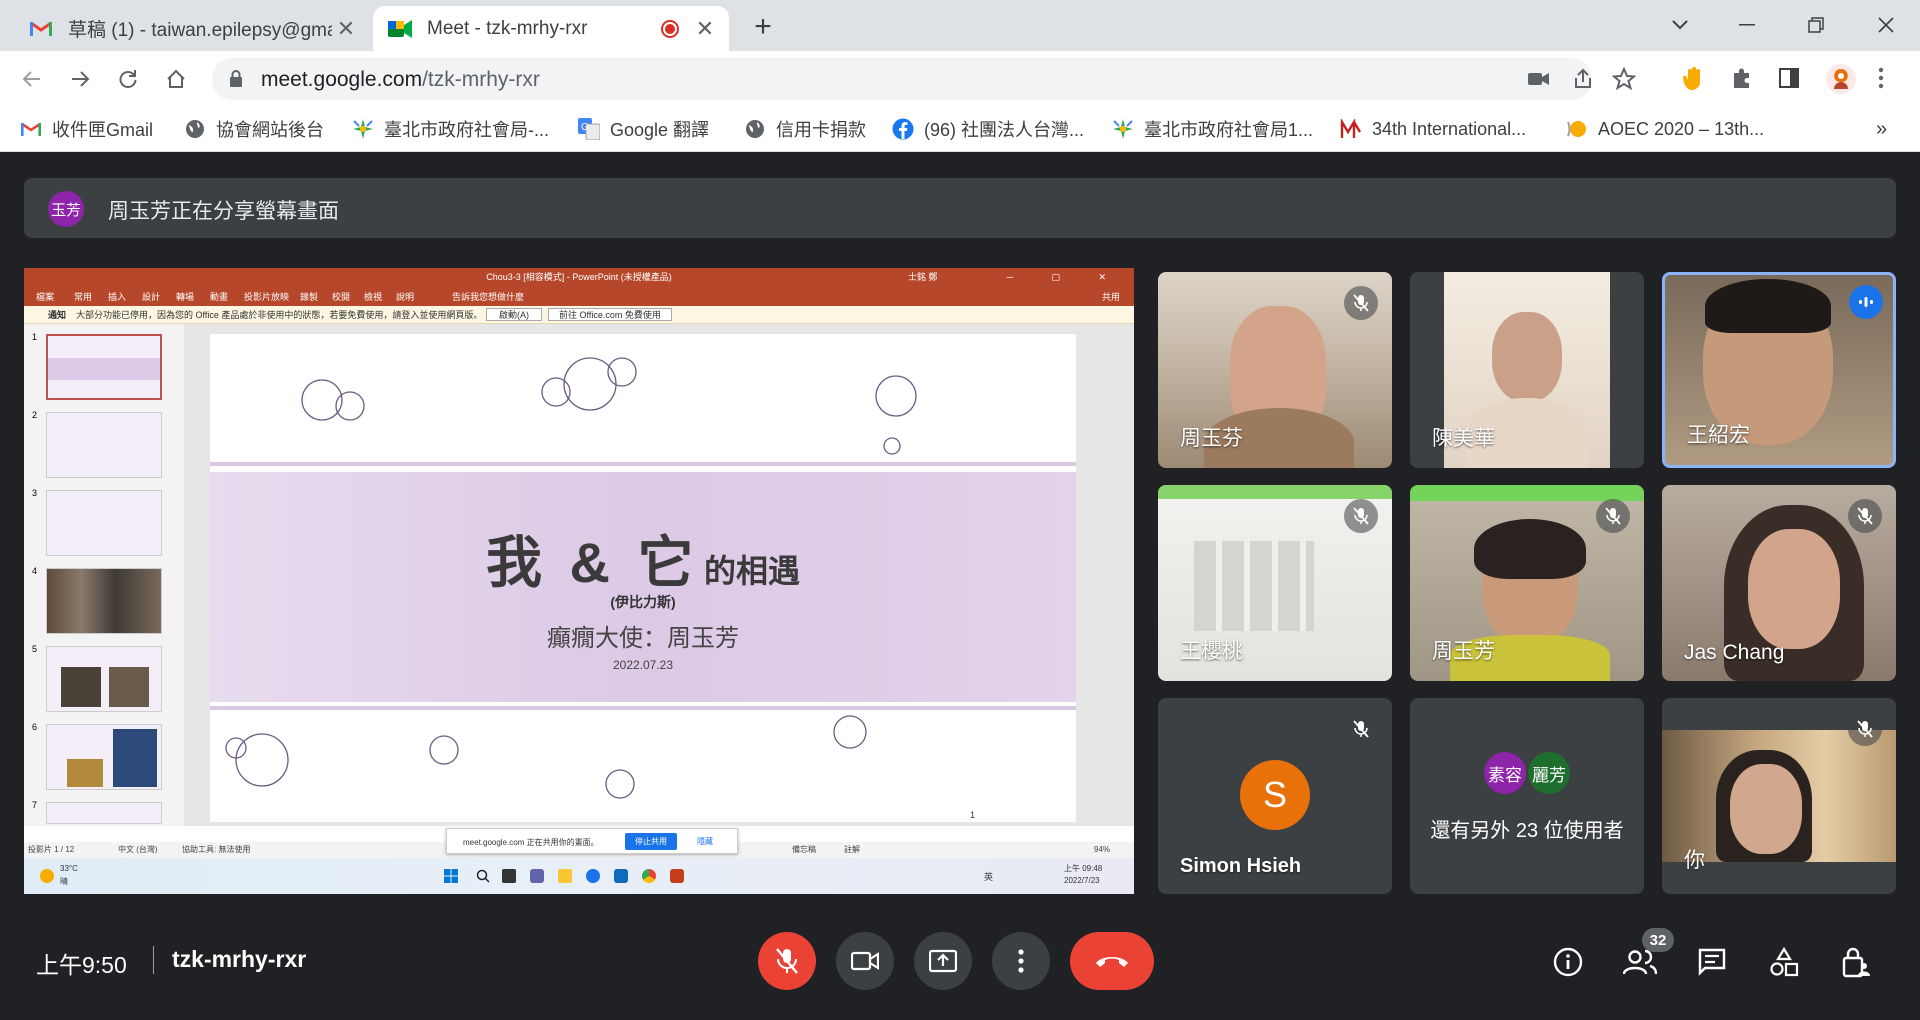  Describe the element at coordinates (128, 79) in the screenshot. I see `reload-icon` at that location.